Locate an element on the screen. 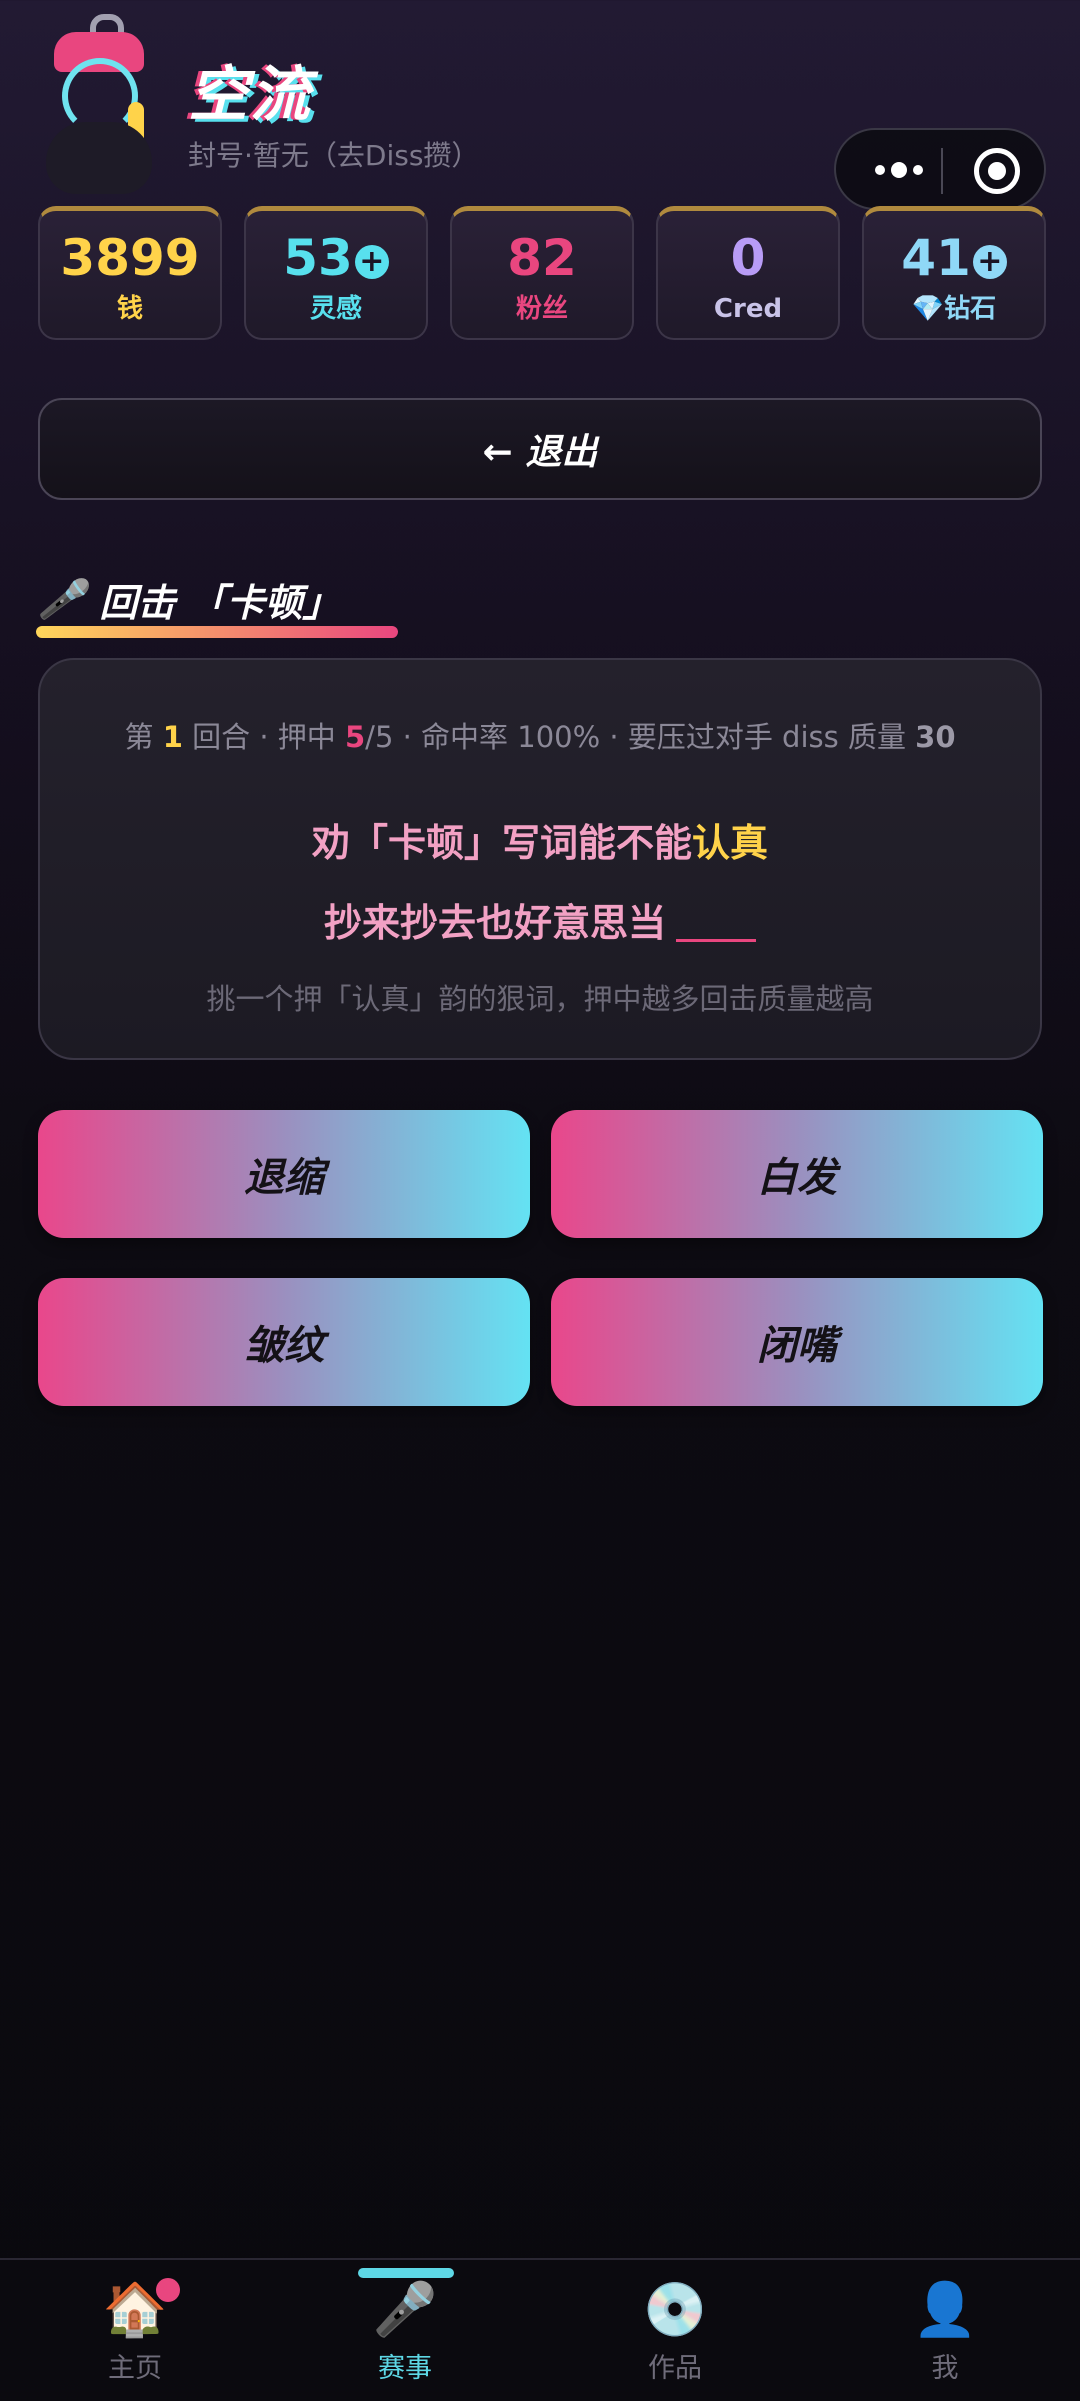 The image size is (1080, 2401). lyric-line-2: 抄来抄去也好意思当 is located at coordinates (540, 919).